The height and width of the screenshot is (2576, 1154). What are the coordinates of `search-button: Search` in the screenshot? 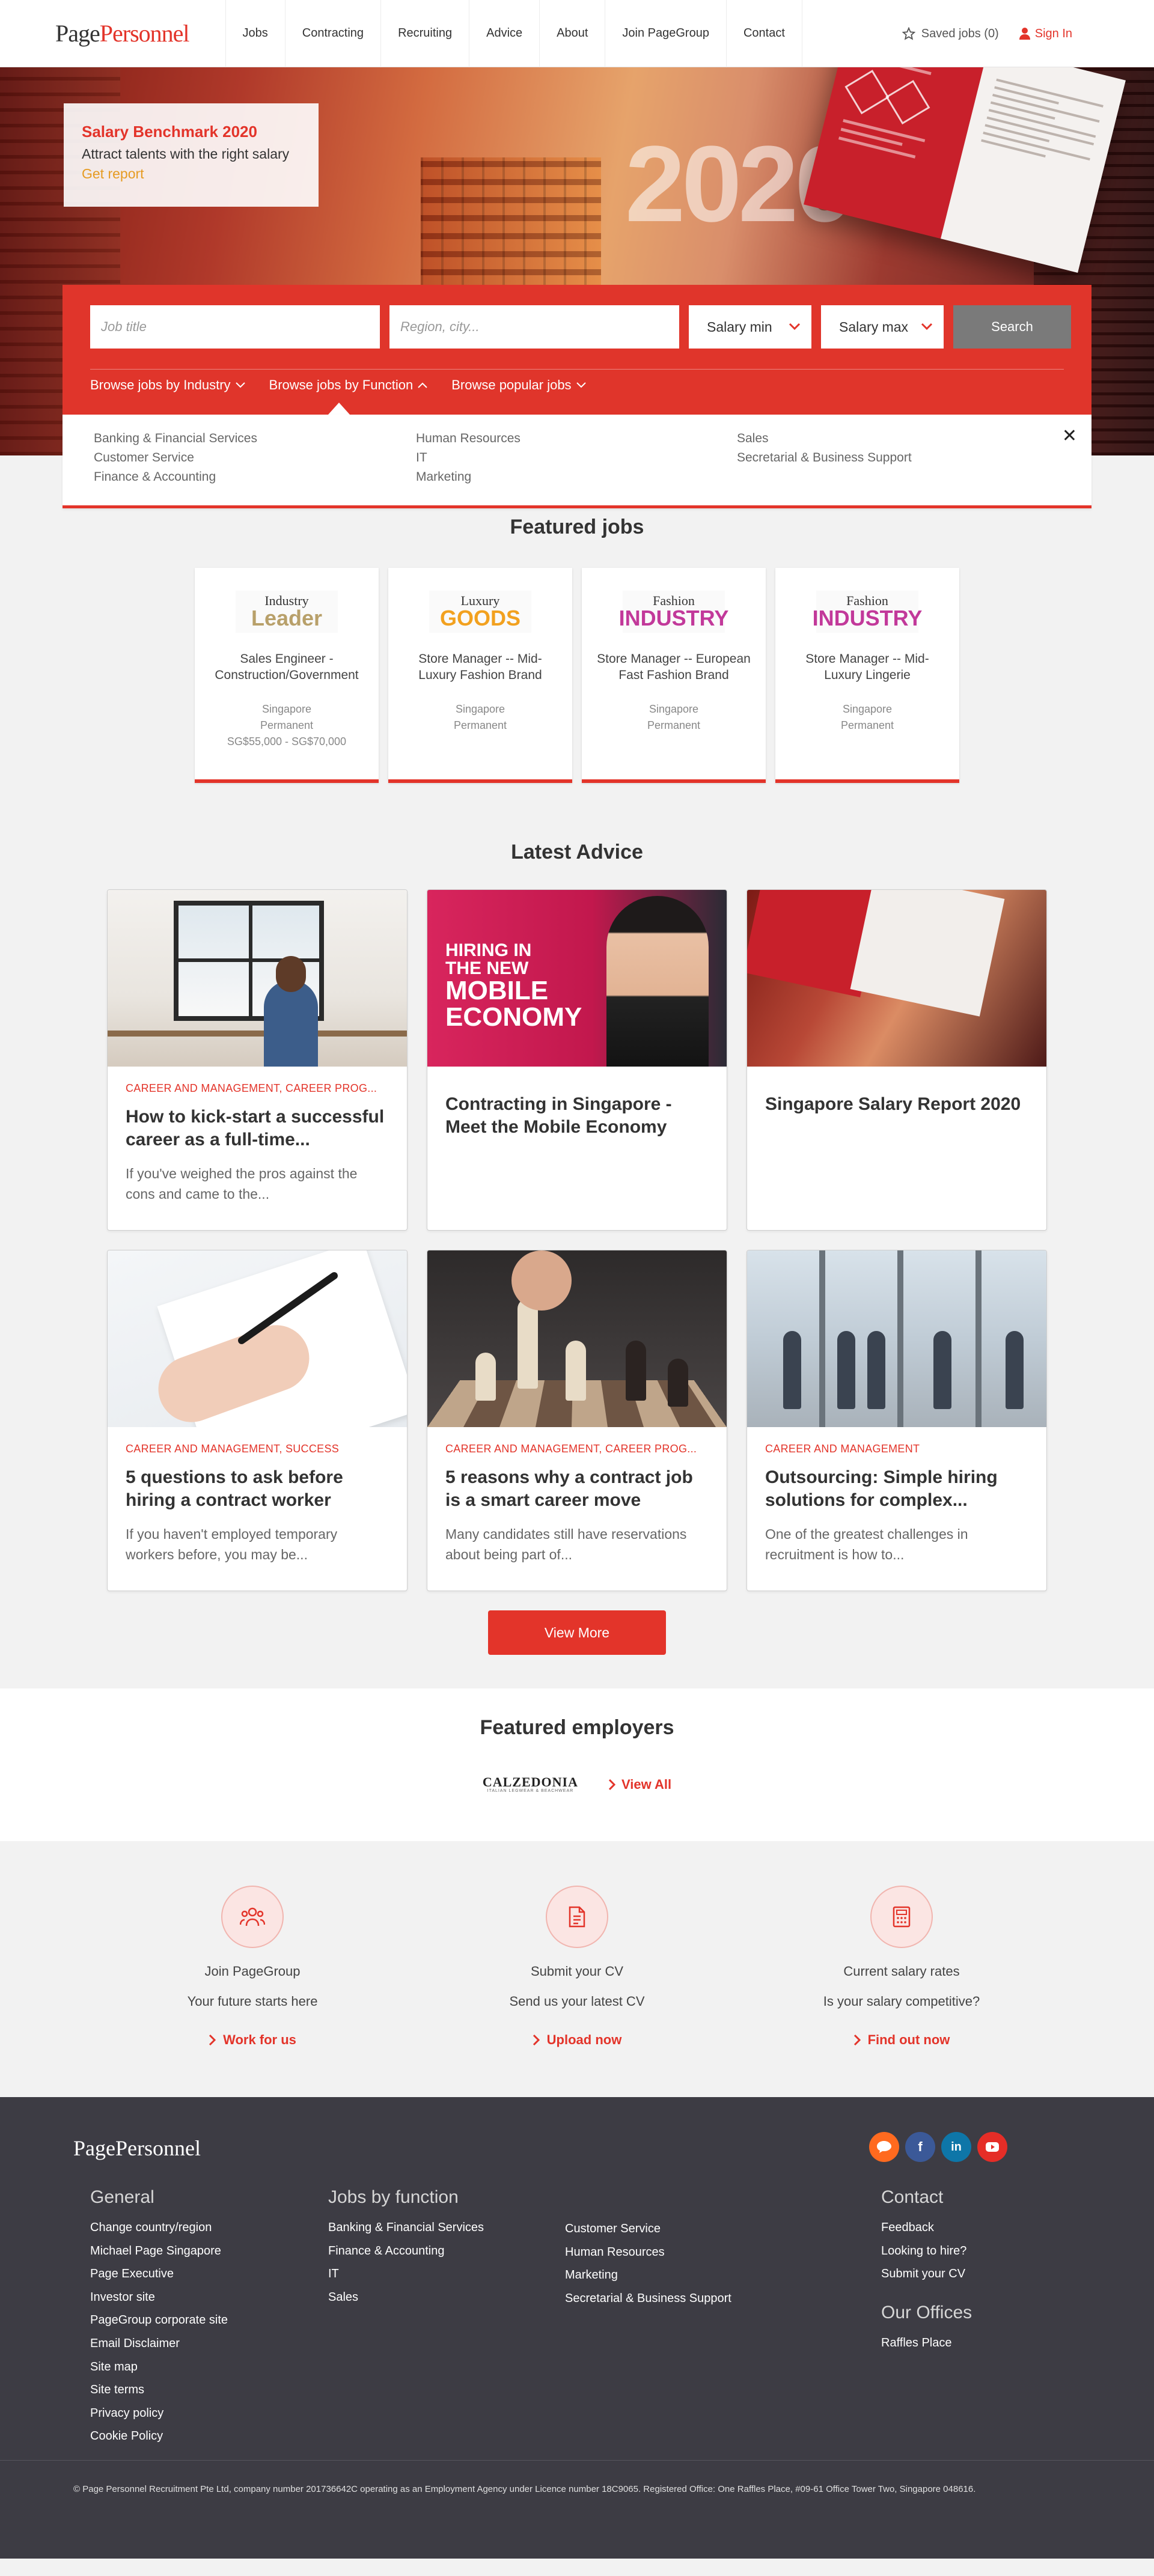 It's located at (1012, 327).